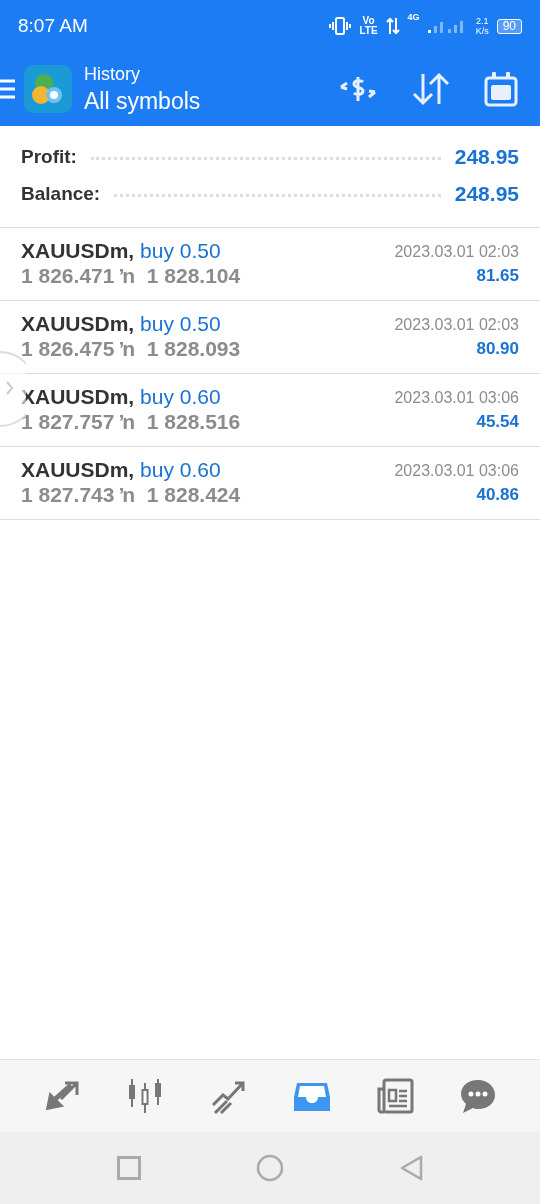 The image size is (540, 1204). What do you see at coordinates (501, 89) in the screenshot?
I see `calendar-icon` at bounding box center [501, 89].